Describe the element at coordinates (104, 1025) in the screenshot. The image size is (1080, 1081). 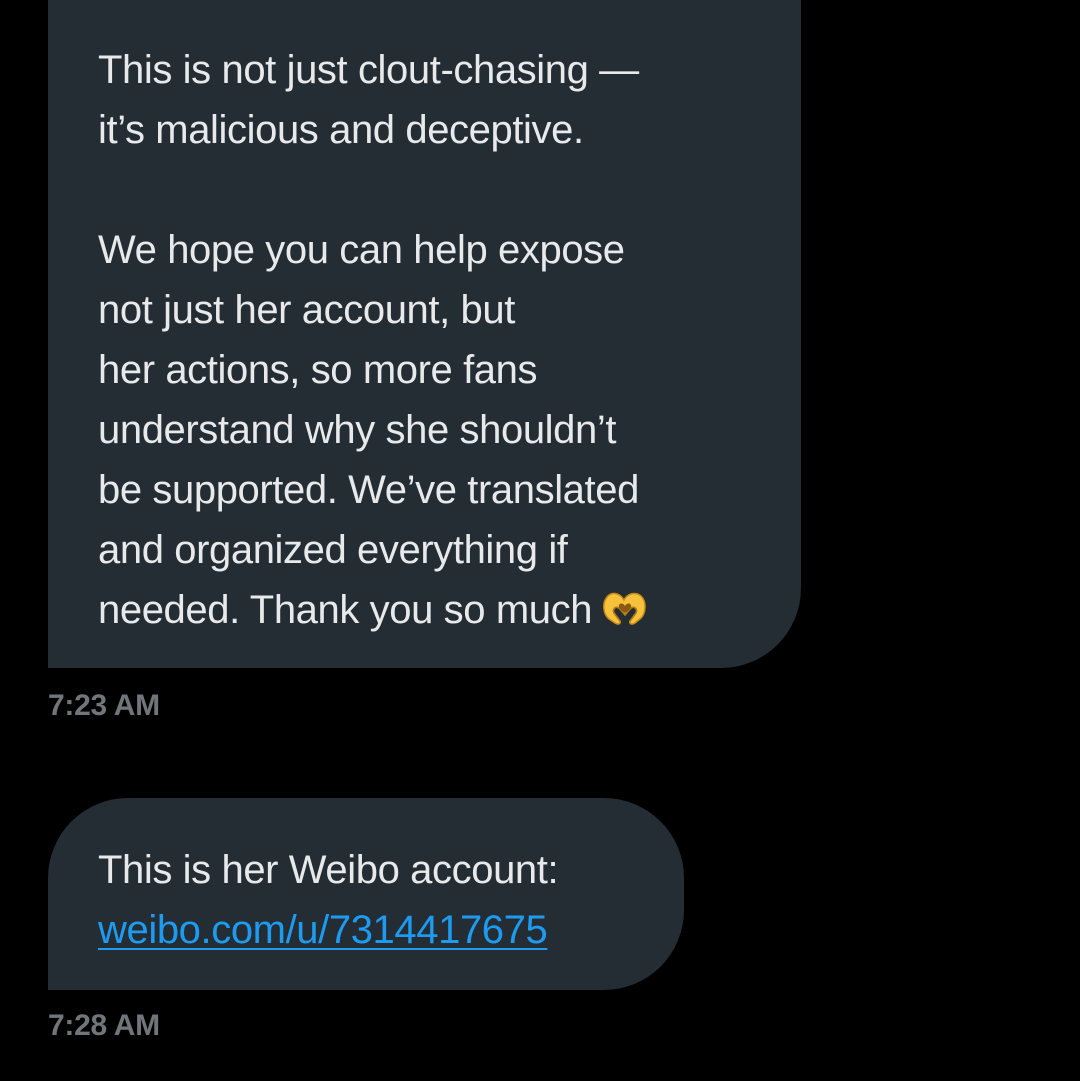
I see `message-timestamp: 7:28 AM` at that location.